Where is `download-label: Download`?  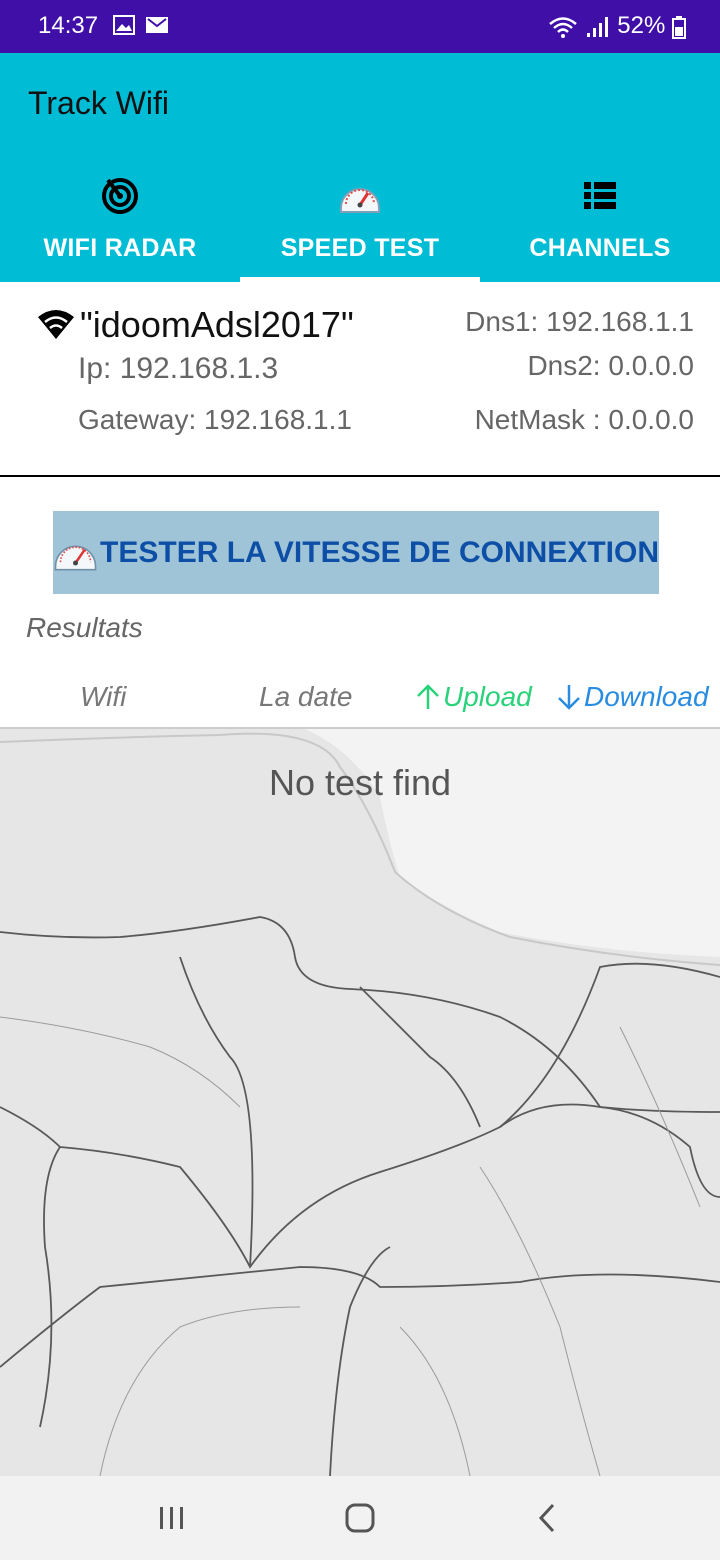
download-label: Download is located at coordinates (646, 696).